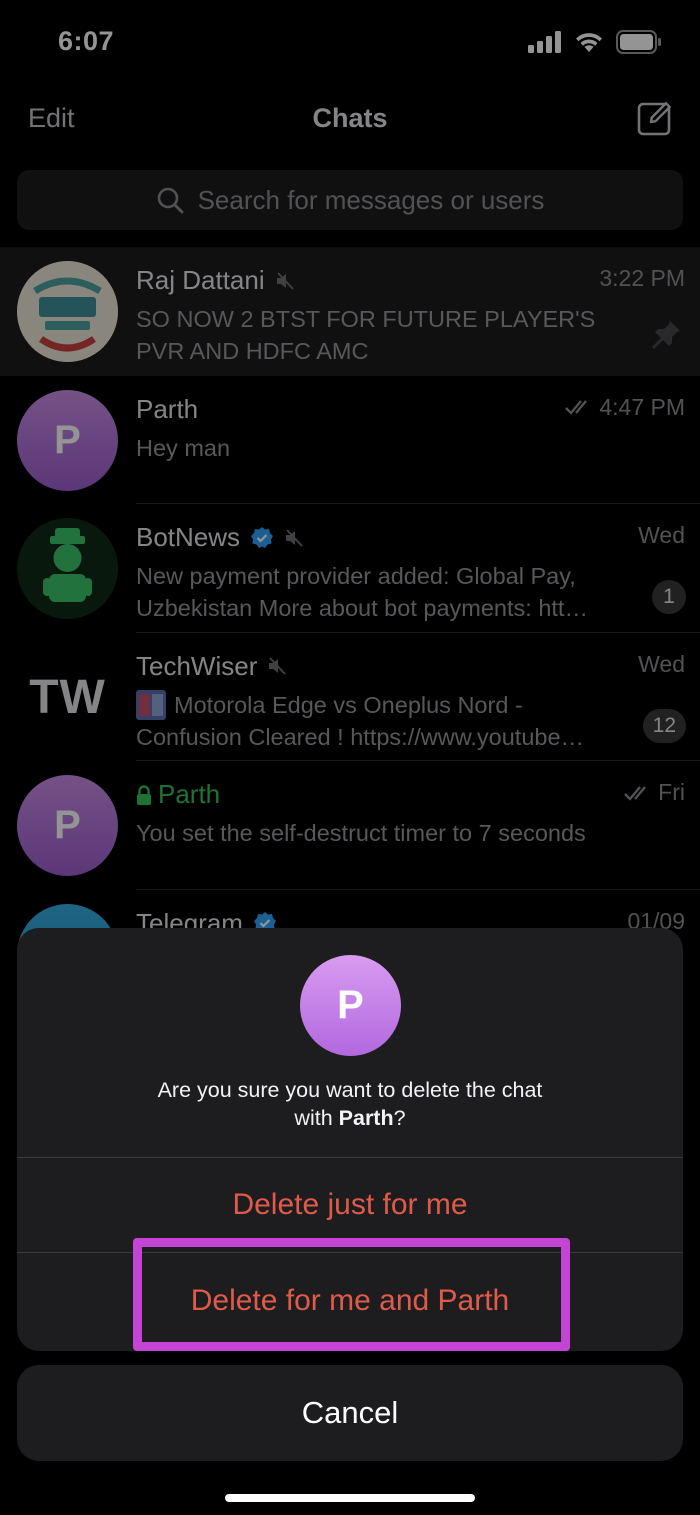 This screenshot has width=700, height=1515. Describe the element at coordinates (350, 1498) in the screenshot. I see `home-indicator` at that location.